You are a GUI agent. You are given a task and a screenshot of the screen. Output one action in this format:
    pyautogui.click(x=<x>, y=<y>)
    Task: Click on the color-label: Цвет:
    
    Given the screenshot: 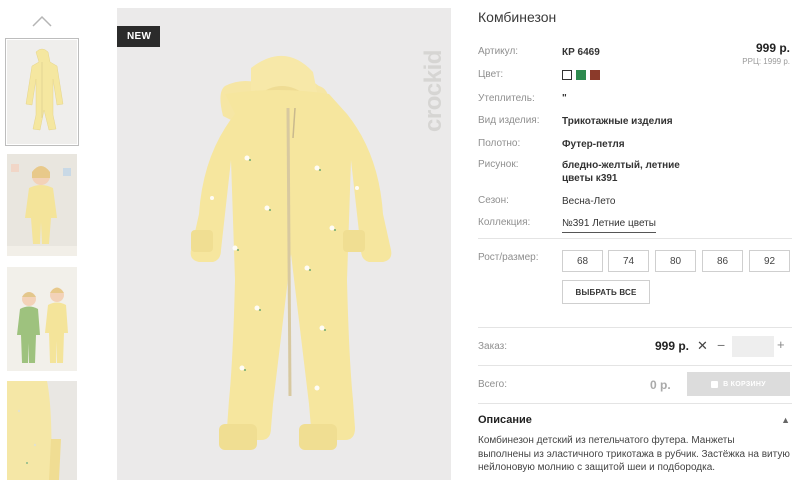 What is the action you would take?
    pyautogui.click(x=491, y=74)
    